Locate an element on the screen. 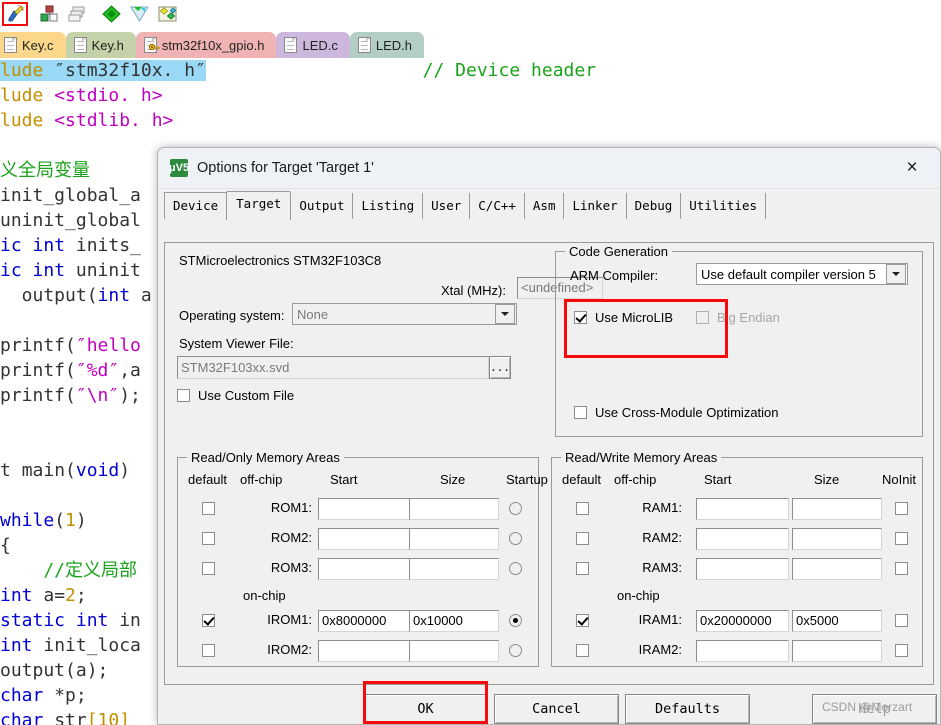  col-size-header: Size is located at coordinates (827, 479).